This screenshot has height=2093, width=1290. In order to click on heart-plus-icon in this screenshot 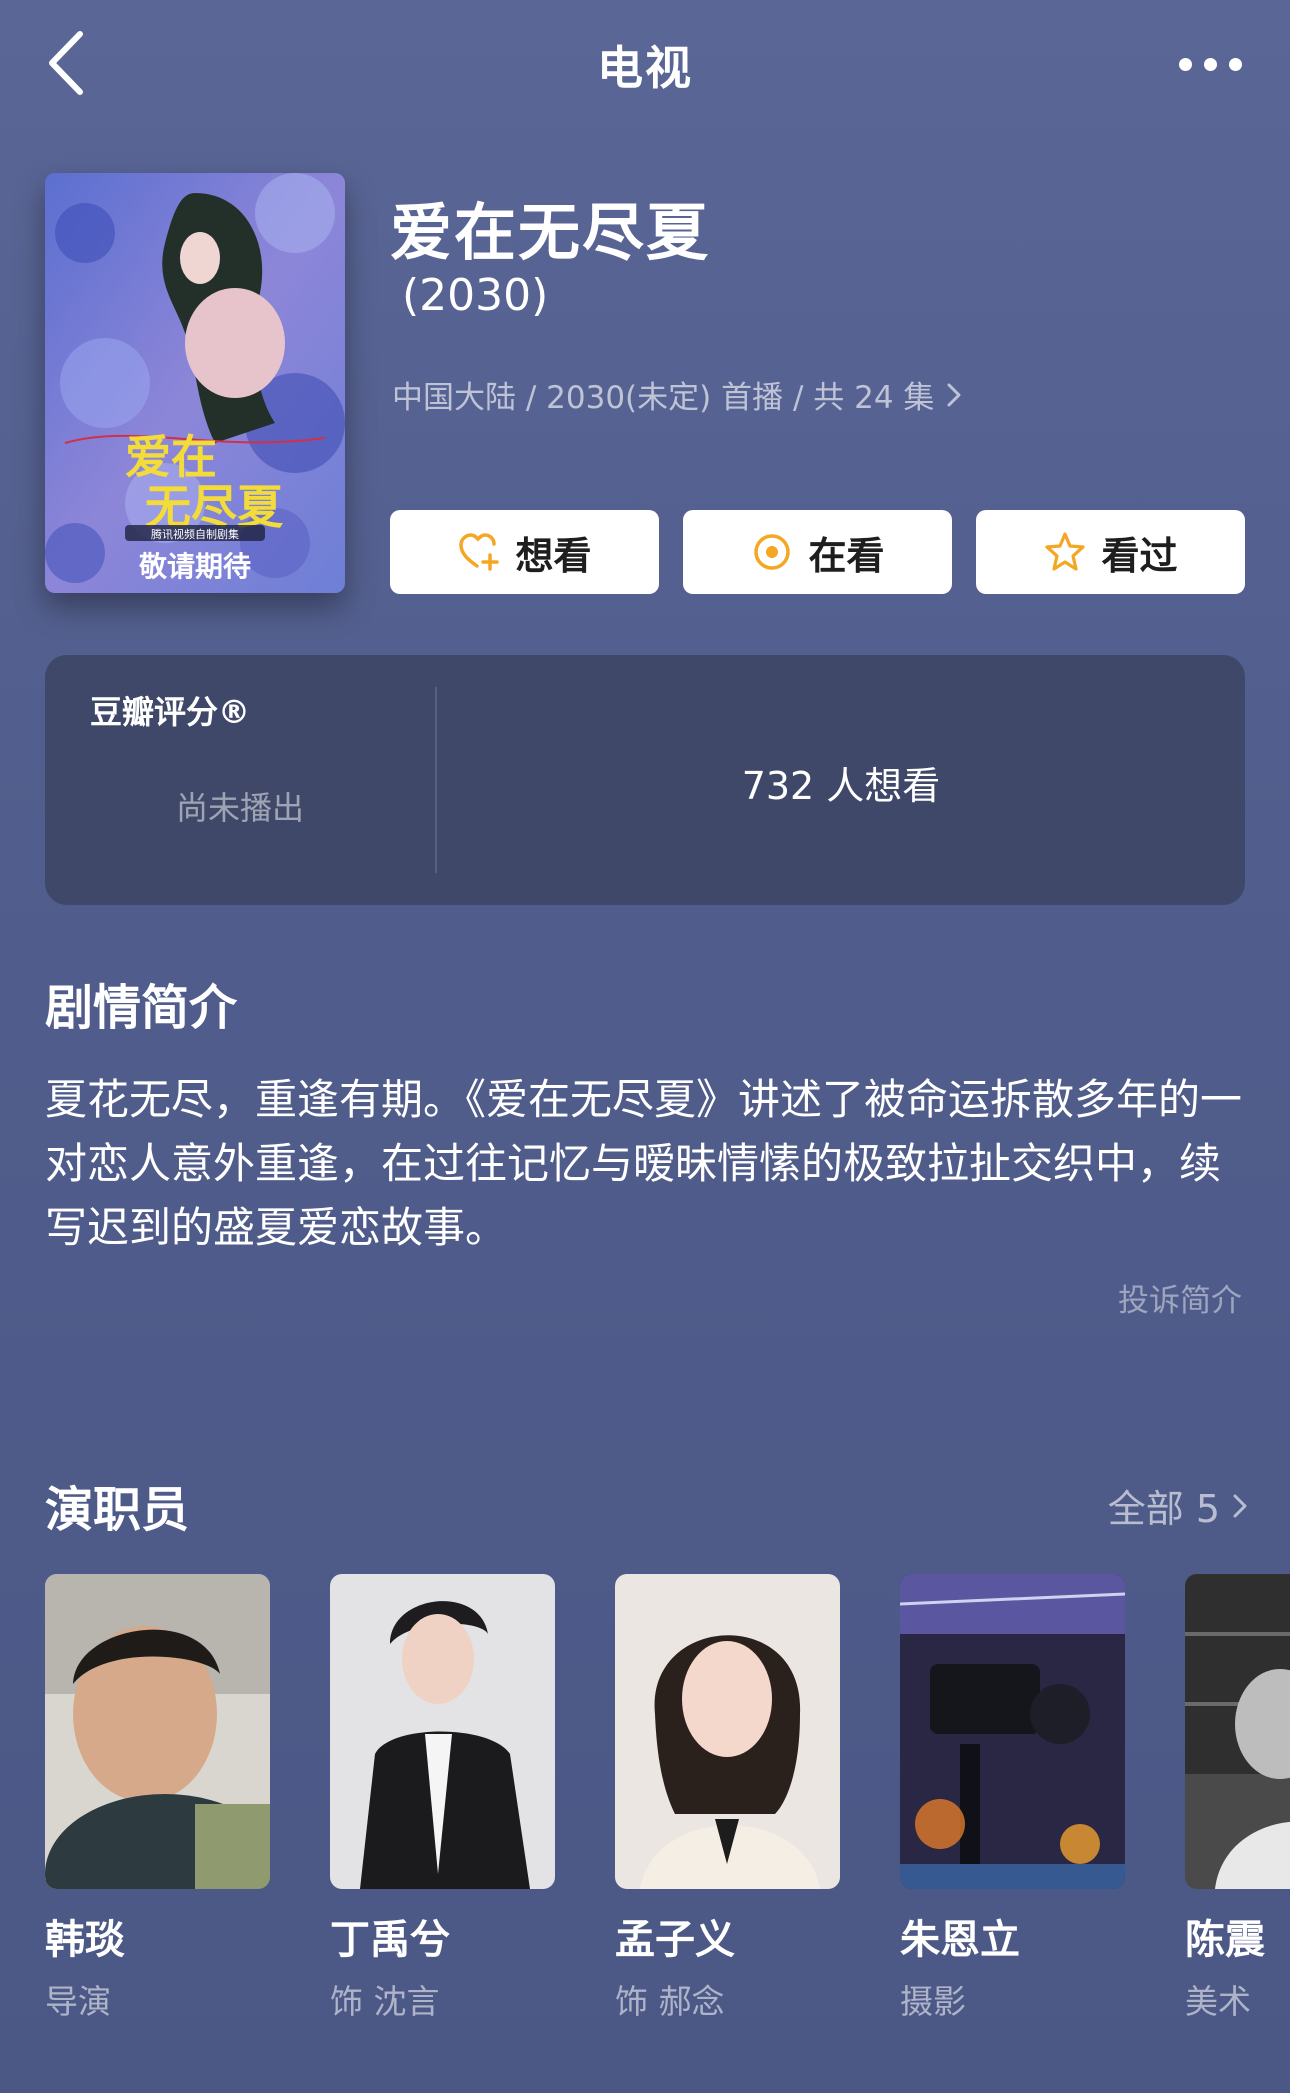, I will do `click(479, 552)`.